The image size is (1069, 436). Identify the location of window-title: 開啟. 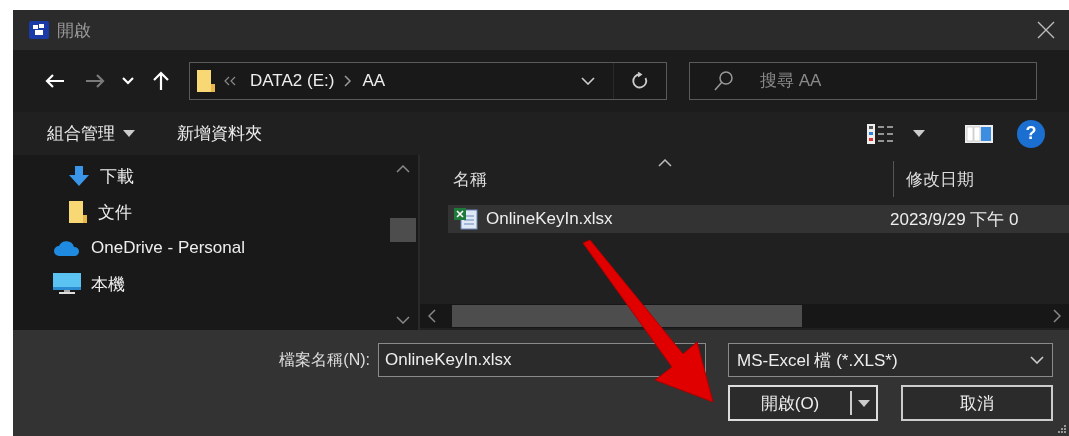
(74, 30).